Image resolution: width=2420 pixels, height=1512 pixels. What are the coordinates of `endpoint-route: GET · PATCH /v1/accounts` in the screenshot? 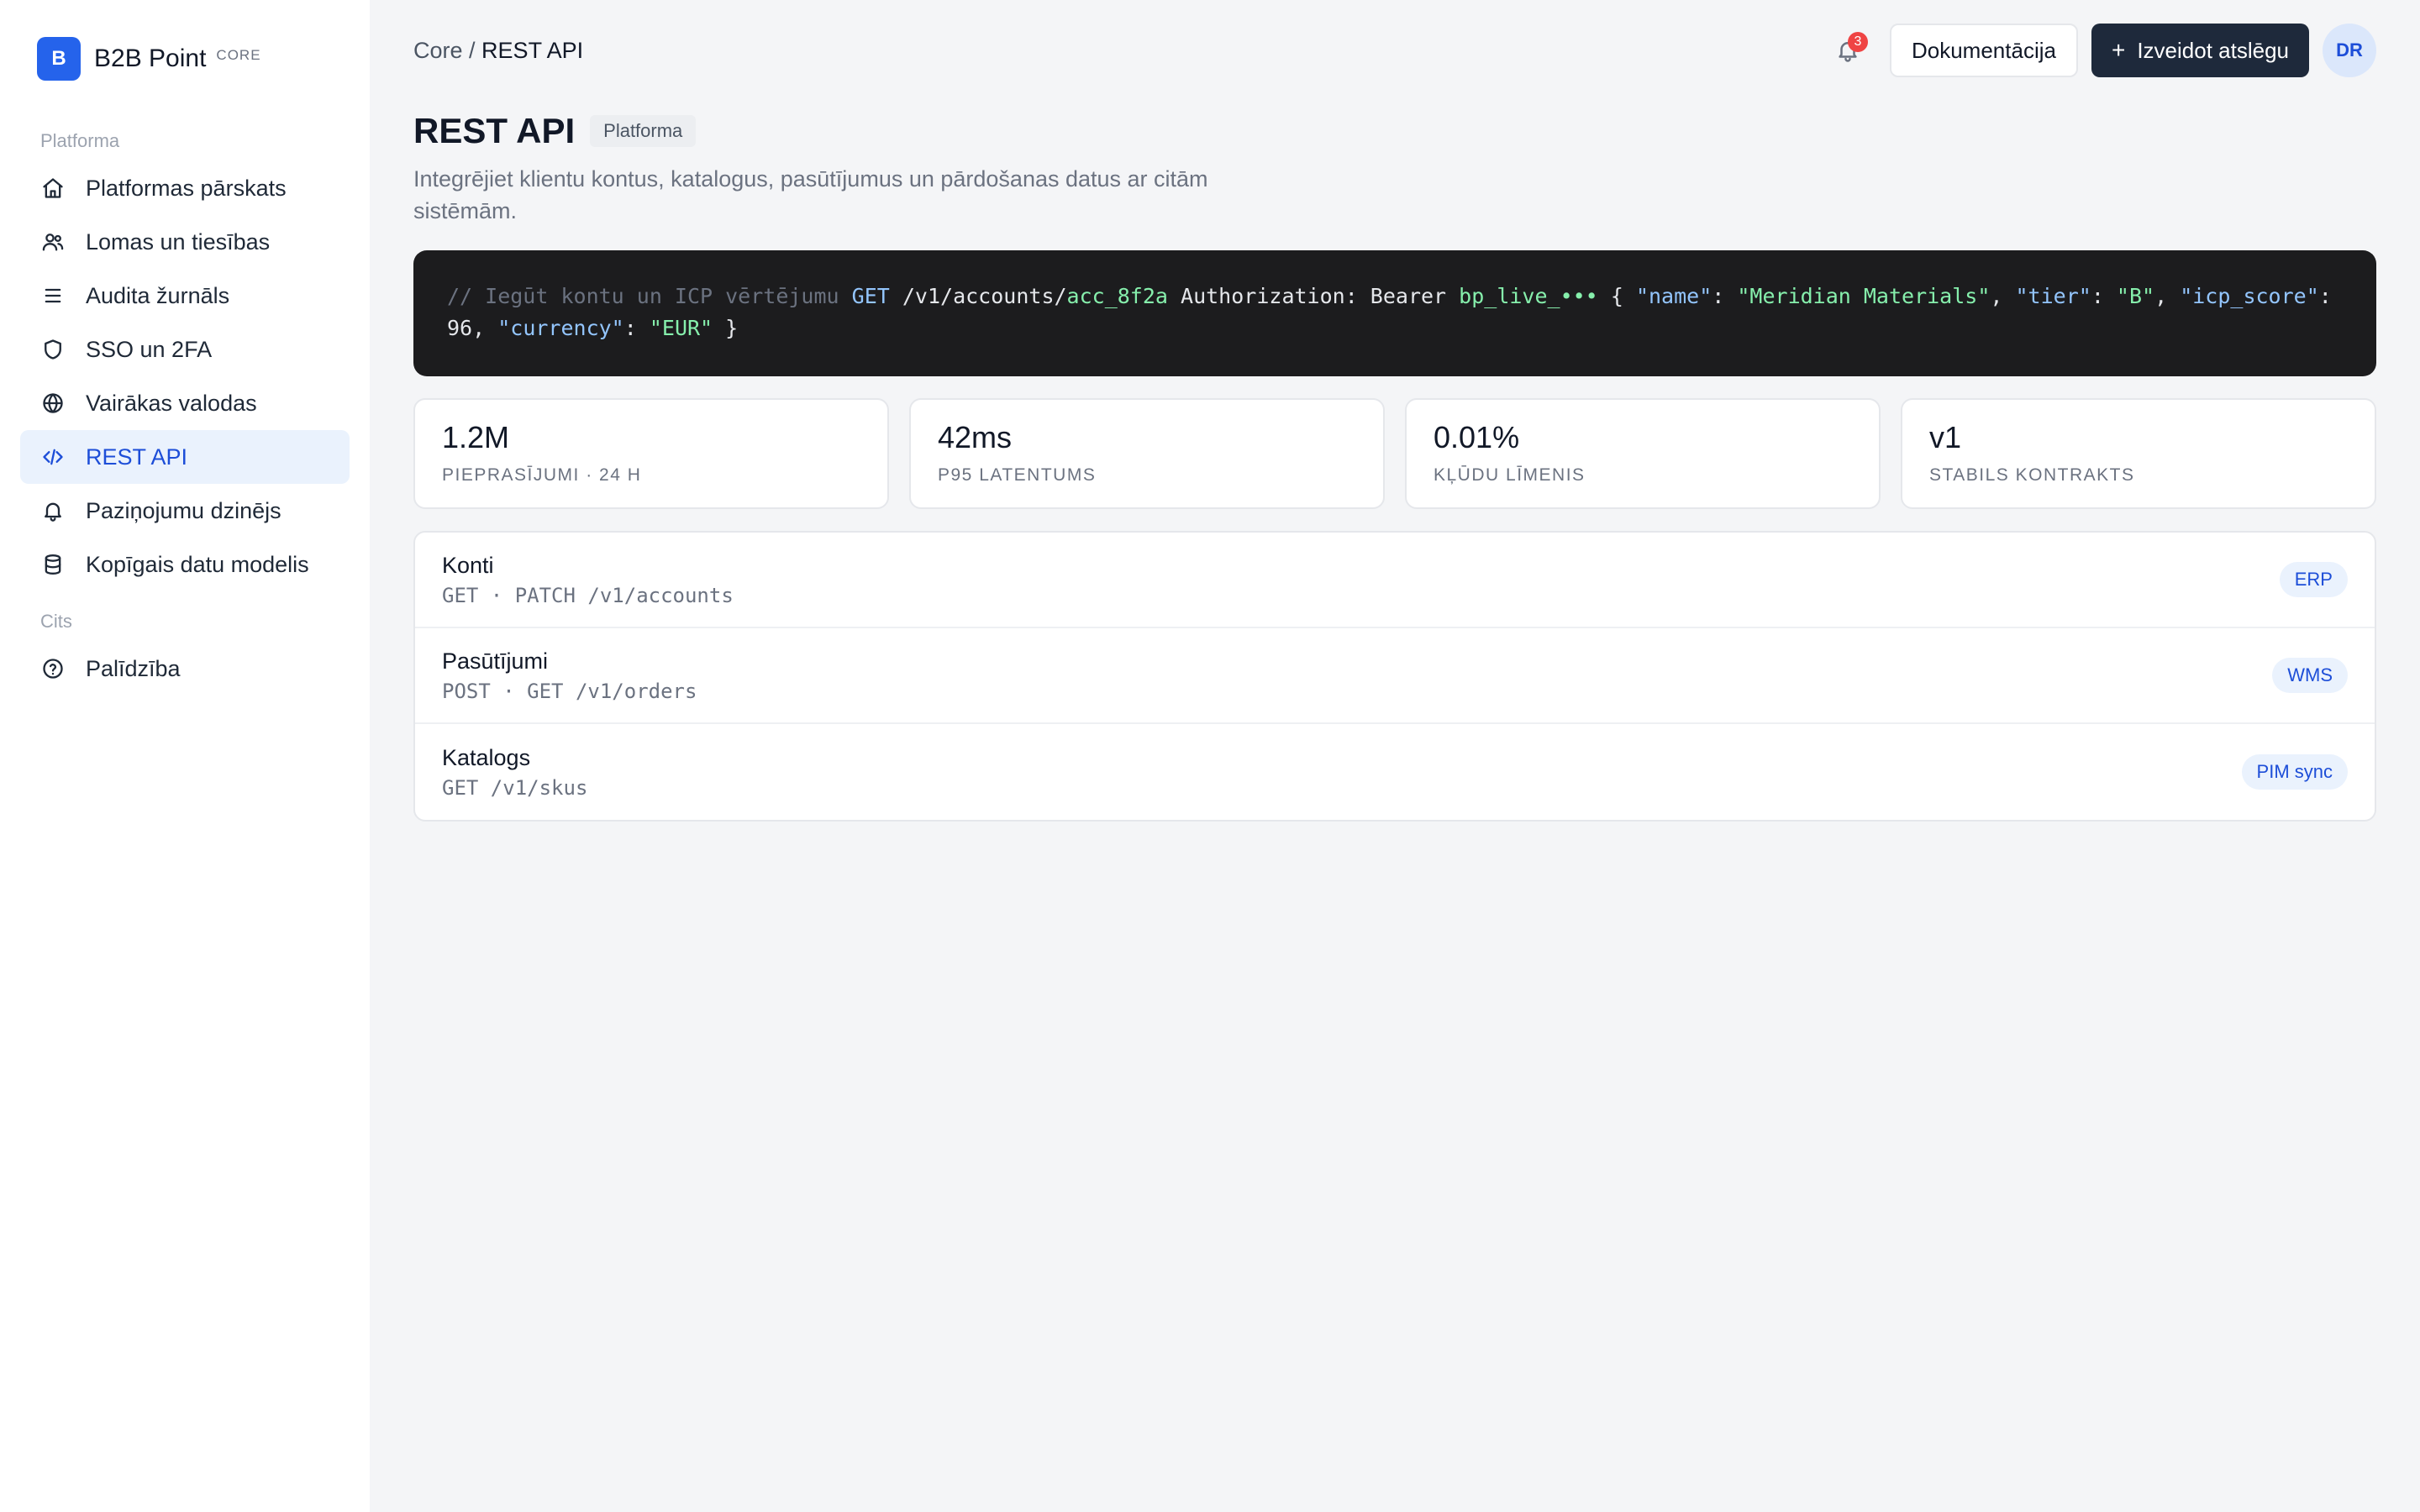 It's located at (588, 595).